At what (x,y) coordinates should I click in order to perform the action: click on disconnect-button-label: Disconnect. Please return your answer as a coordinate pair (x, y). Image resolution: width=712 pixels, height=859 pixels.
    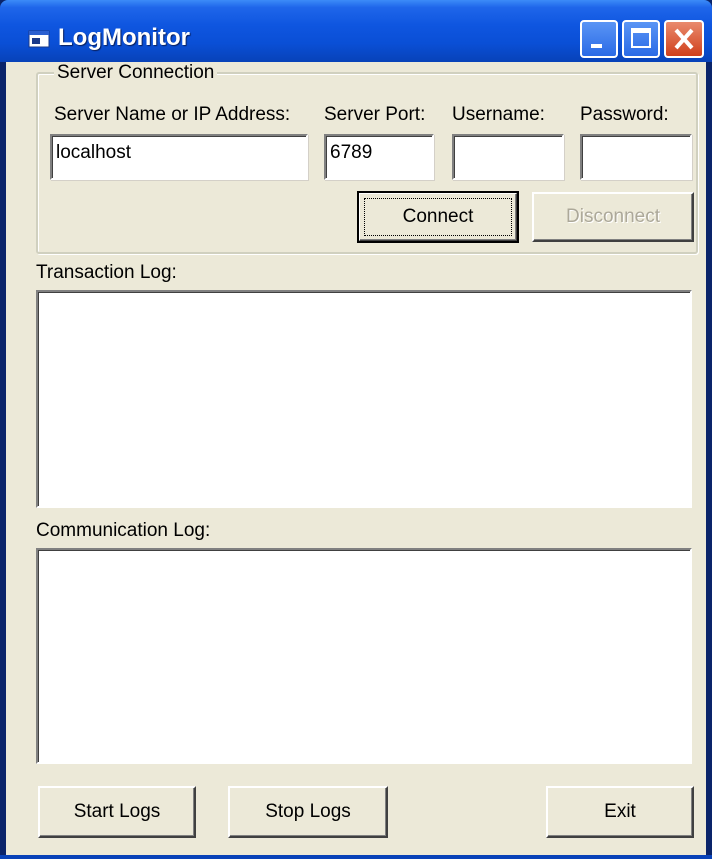
    Looking at the image, I should click on (613, 216).